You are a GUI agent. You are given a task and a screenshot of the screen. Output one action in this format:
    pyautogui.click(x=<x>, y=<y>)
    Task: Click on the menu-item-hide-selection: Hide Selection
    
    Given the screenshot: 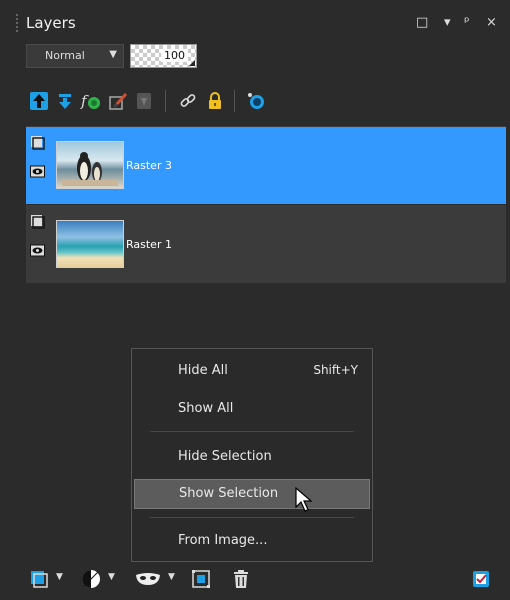 What is the action you would take?
    pyautogui.click(x=252, y=457)
    